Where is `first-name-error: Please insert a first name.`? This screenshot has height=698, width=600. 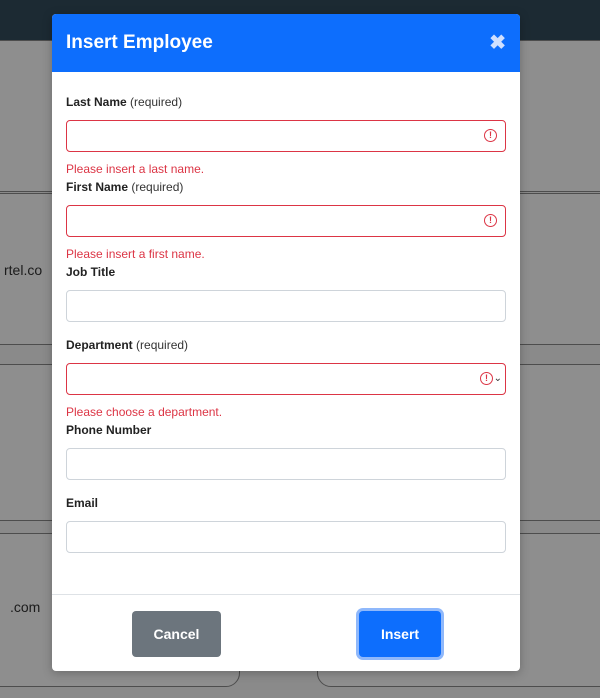 first-name-error: Please insert a first name. is located at coordinates (135, 254).